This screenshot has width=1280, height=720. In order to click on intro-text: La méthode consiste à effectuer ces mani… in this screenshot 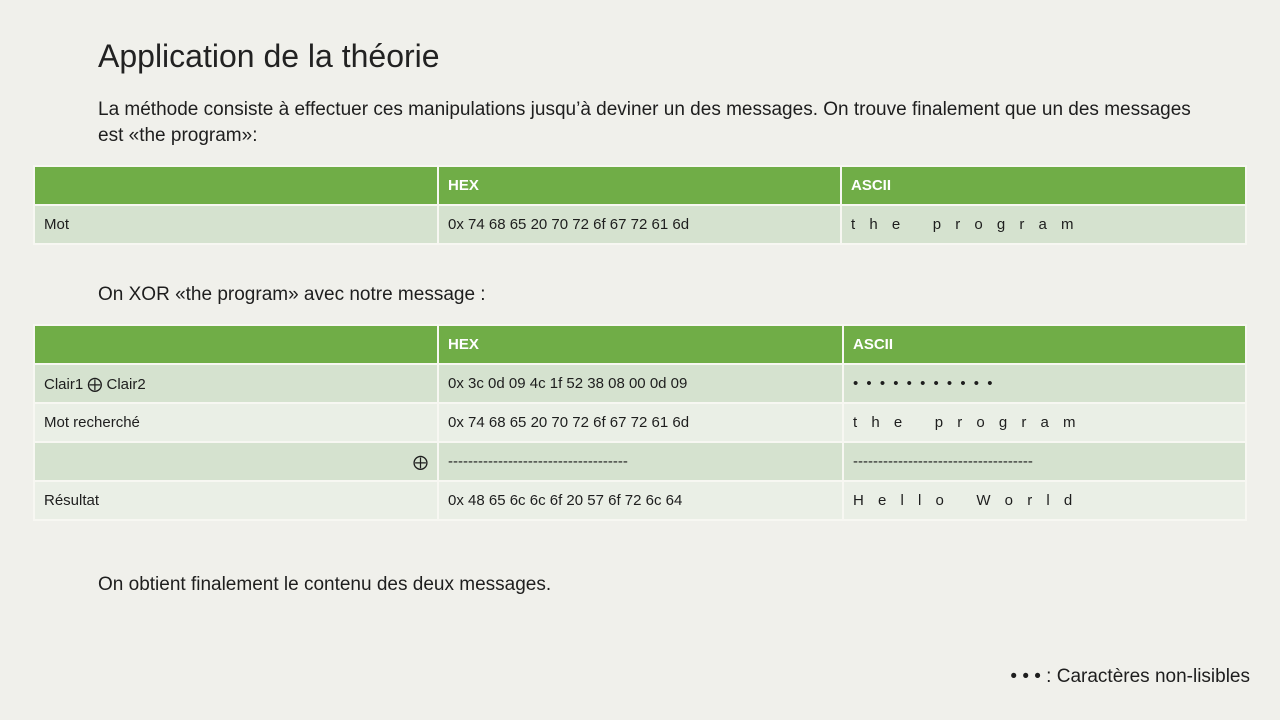, I will do `click(644, 122)`.